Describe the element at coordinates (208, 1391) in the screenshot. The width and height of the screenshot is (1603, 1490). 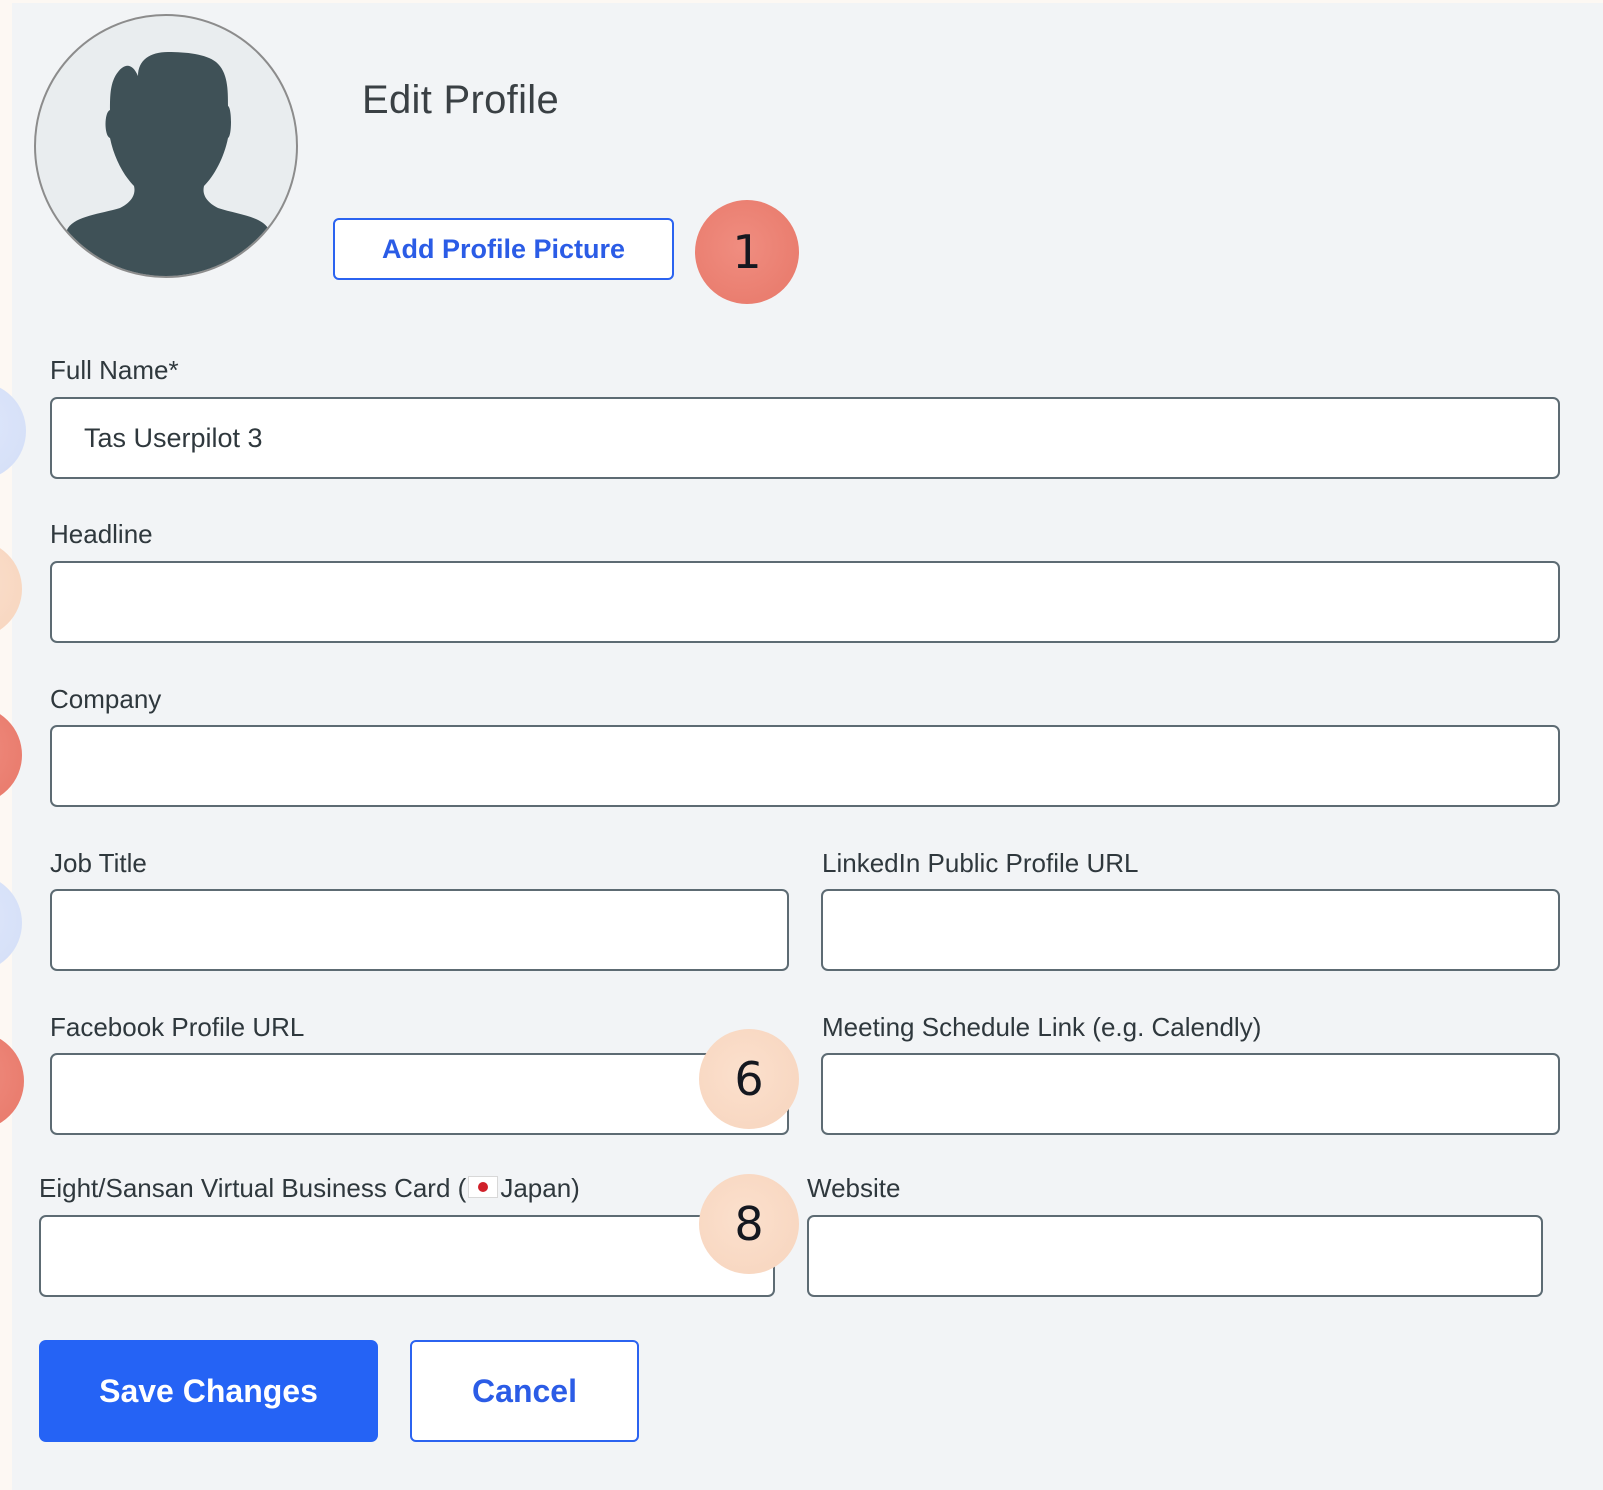
I see `save-changes-button: Save Changes` at that location.